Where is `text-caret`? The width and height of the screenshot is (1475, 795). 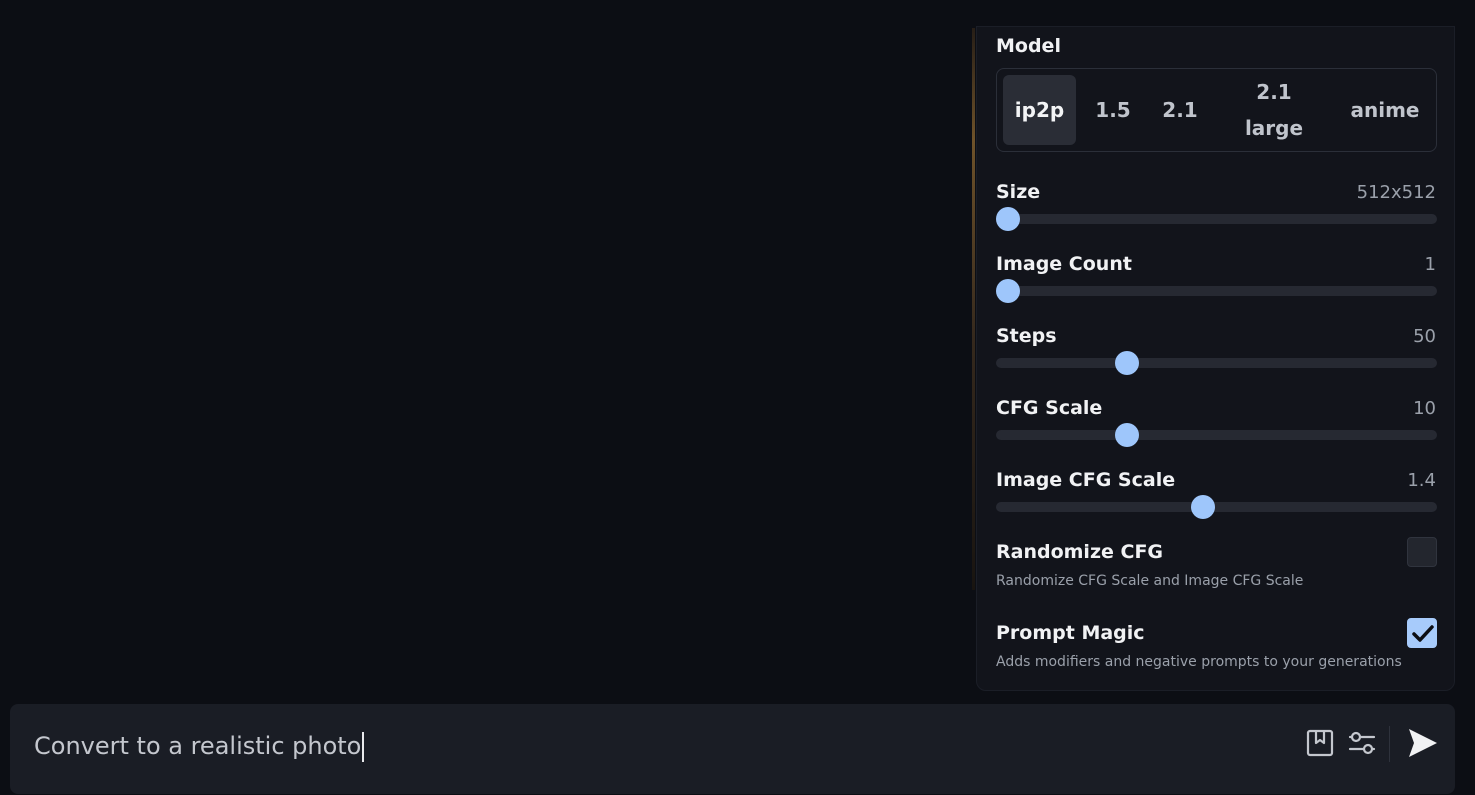 text-caret is located at coordinates (363, 747).